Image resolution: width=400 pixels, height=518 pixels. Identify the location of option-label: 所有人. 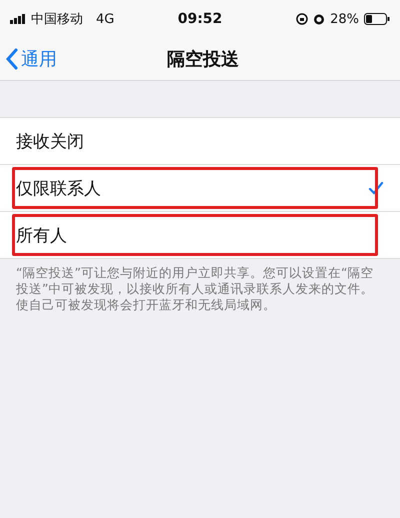
(42, 235).